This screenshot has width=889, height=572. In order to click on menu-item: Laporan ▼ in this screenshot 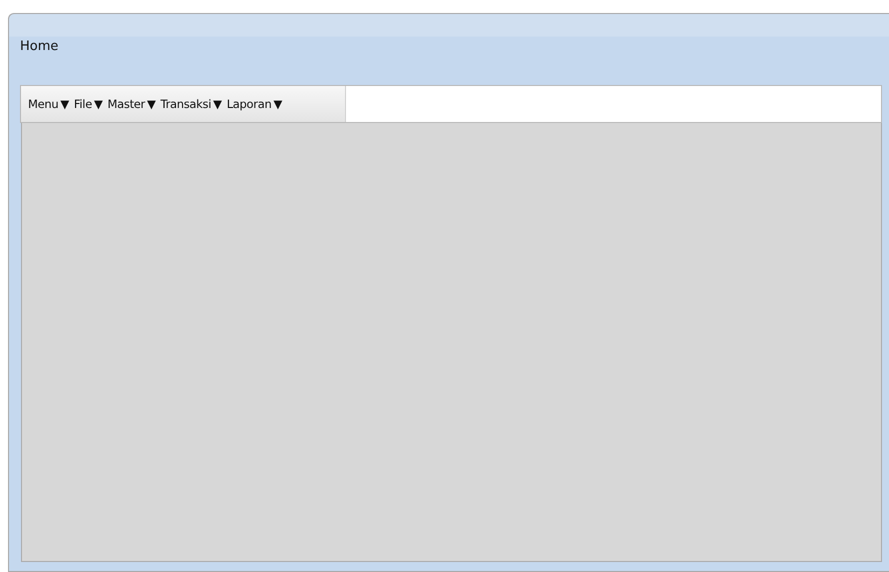, I will do `click(254, 104)`.